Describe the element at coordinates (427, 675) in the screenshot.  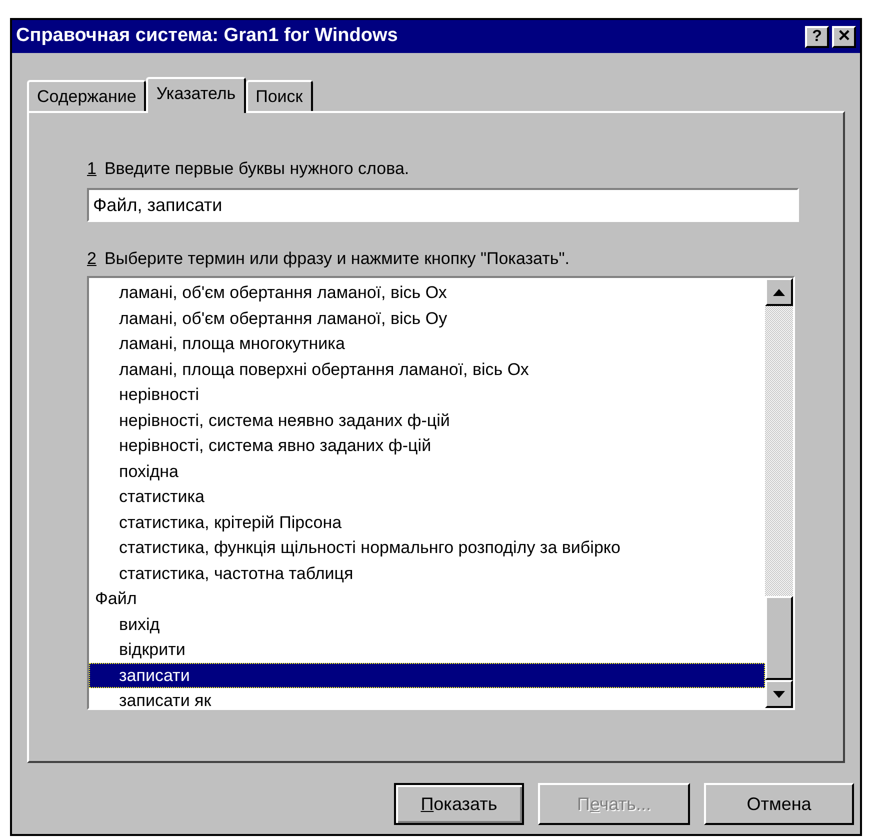
I see `list-item: записати` at that location.